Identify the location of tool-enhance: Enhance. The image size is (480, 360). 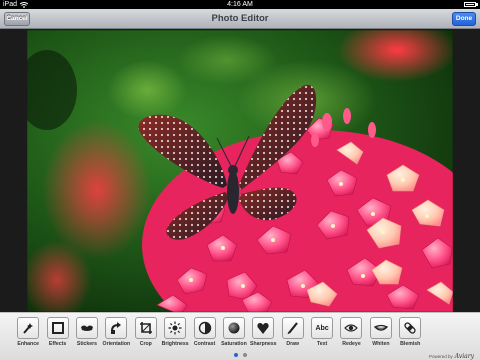
(28, 332).